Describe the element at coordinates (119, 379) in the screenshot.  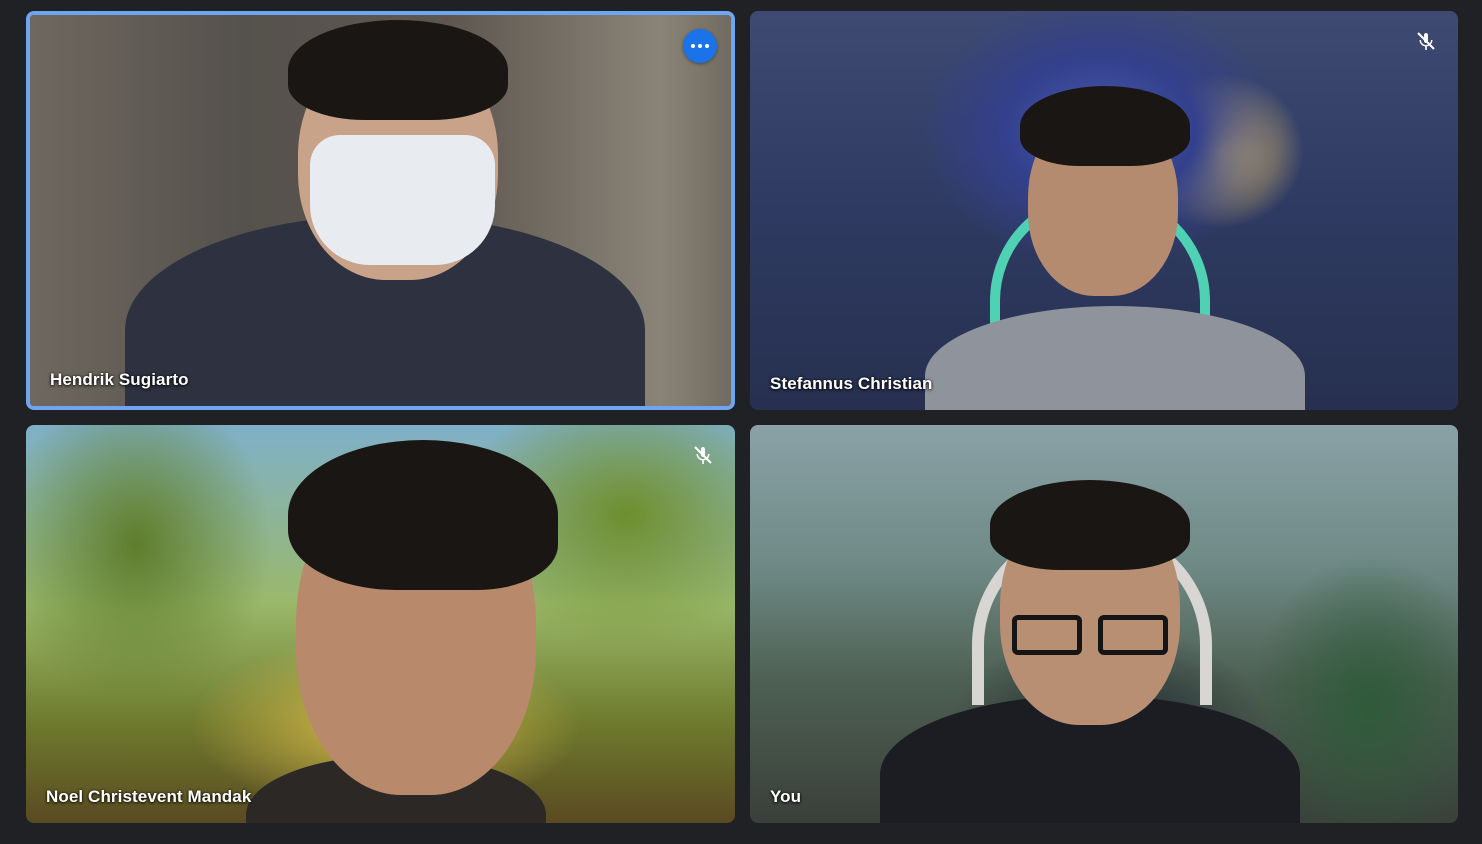
I see `participant-name: Hendrik Sugiarto` at that location.